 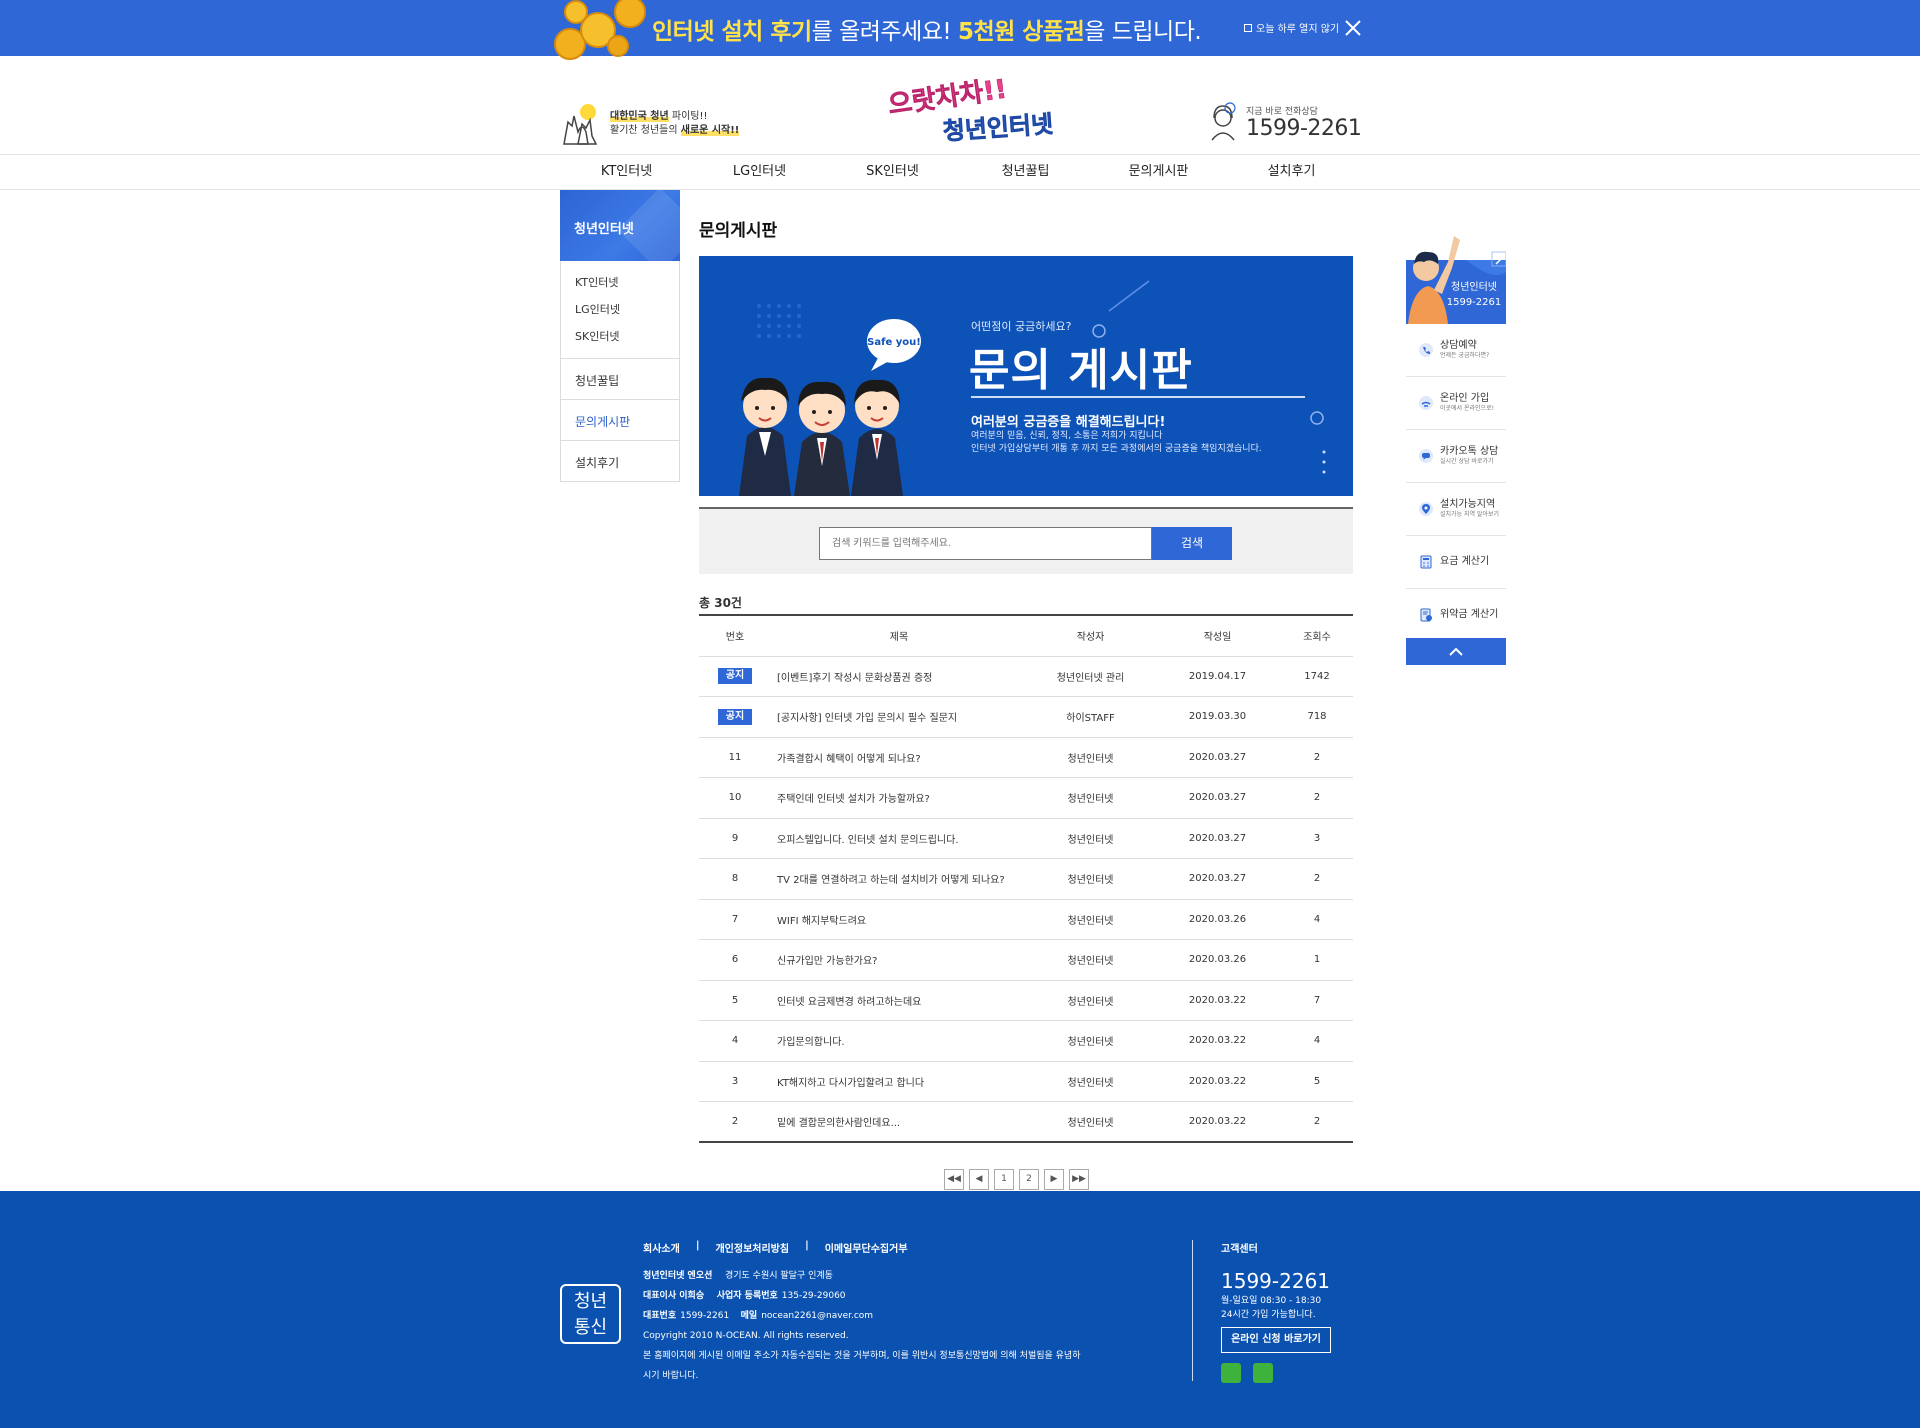 What do you see at coordinates (899, 919) in the screenshot?
I see `row-title: WIFI 해지부탁드려요` at bounding box center [899, 919].